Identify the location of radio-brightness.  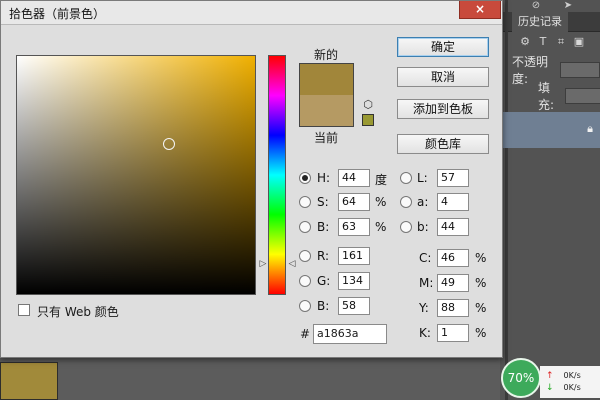
(305, 227).